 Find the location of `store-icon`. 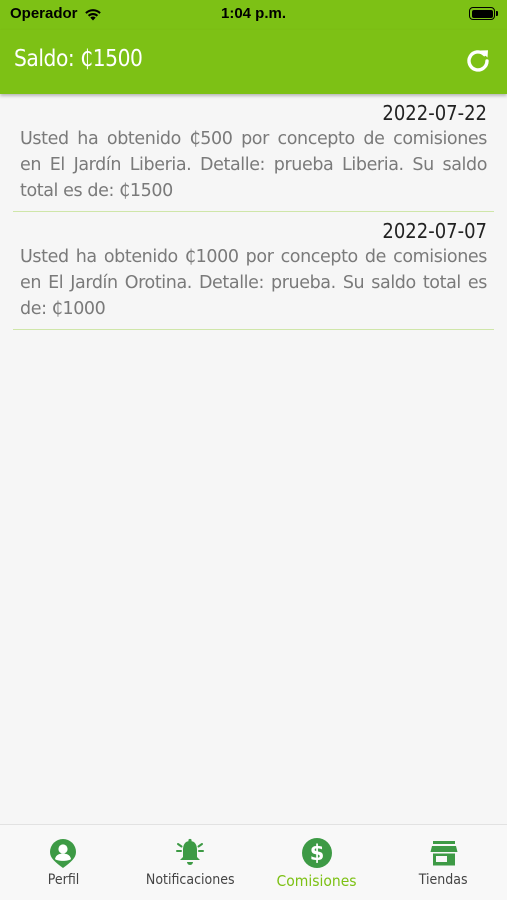

store-icon is located at coordinates (444, 853).